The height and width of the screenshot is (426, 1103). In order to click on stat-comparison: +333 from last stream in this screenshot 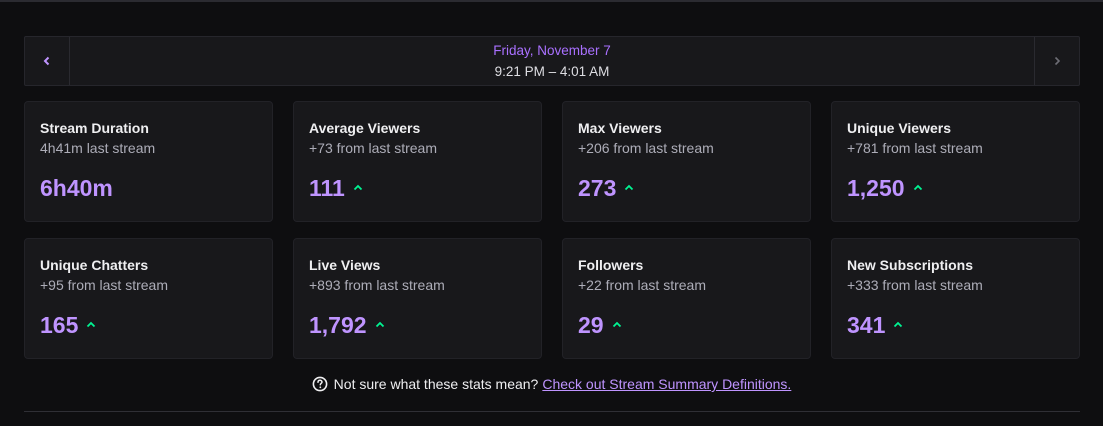, I will do `click(915, 285)`.